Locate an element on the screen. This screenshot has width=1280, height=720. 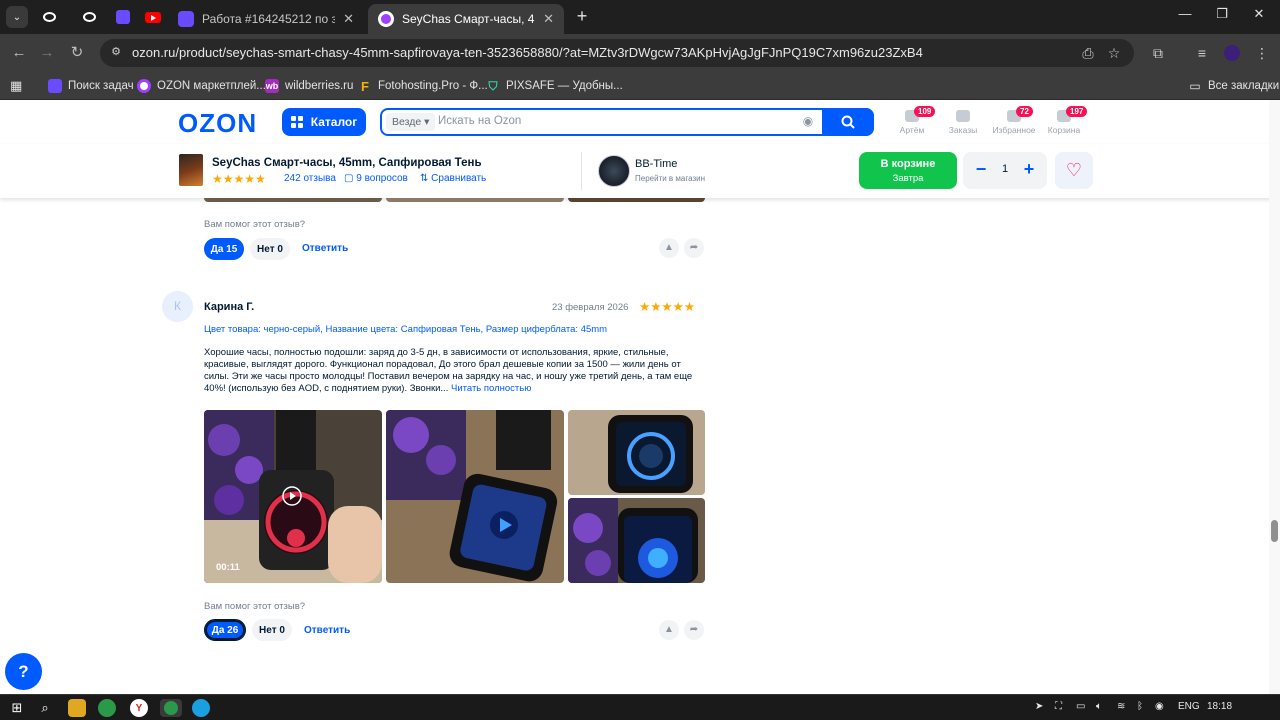
telegram-icon: ➤ is located at coordinates (1039, 706).